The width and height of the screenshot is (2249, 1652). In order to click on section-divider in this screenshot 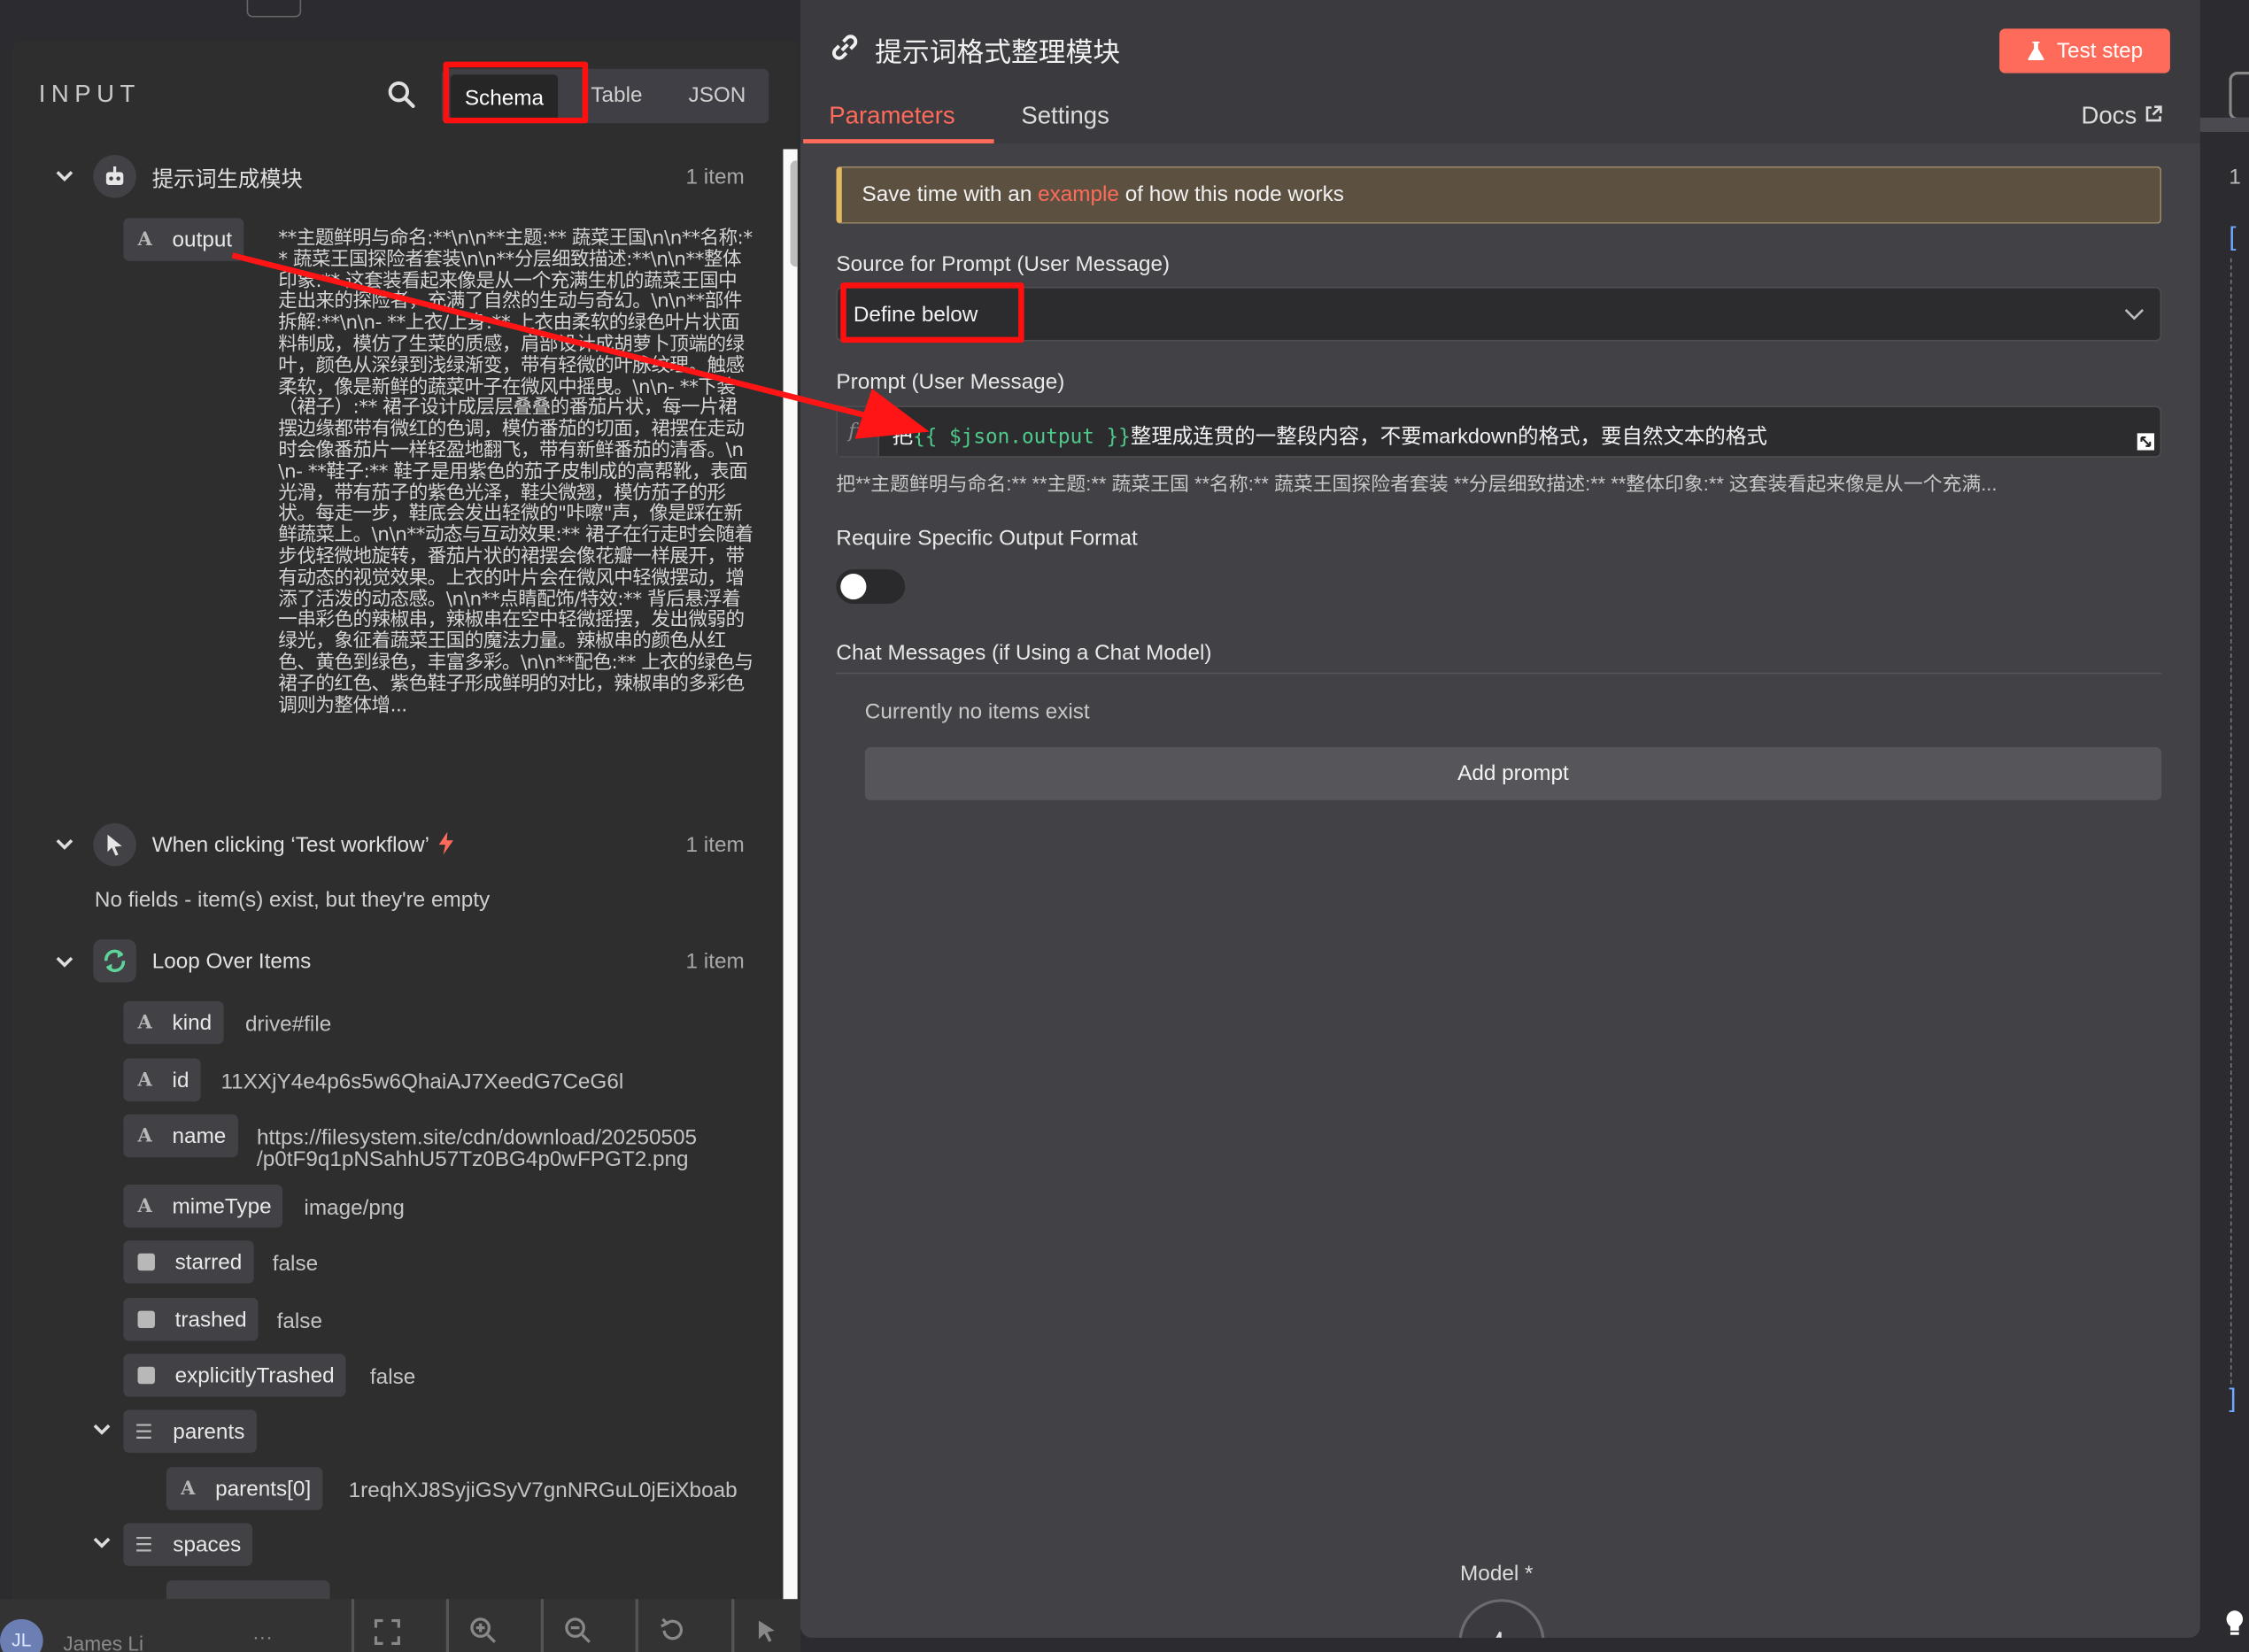, I will do `click(1499, 673)`.